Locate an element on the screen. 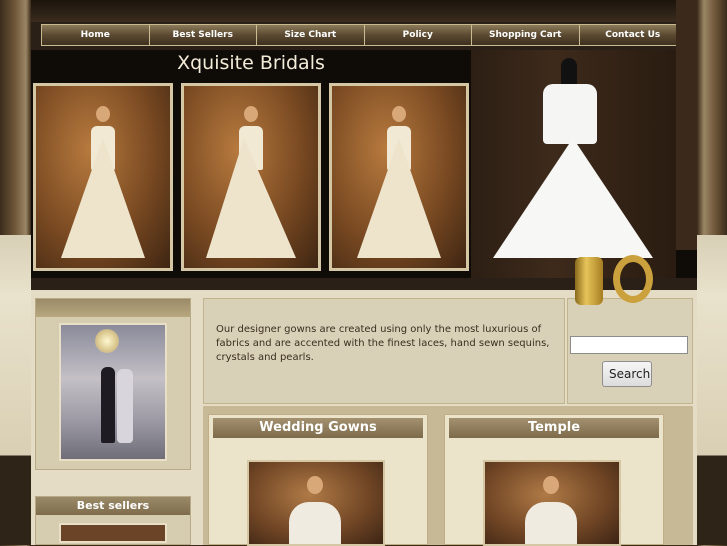 Image resolution: width=727 pixels, height=546 pixels. left-decor-panel is located at coordinates (15, 390).